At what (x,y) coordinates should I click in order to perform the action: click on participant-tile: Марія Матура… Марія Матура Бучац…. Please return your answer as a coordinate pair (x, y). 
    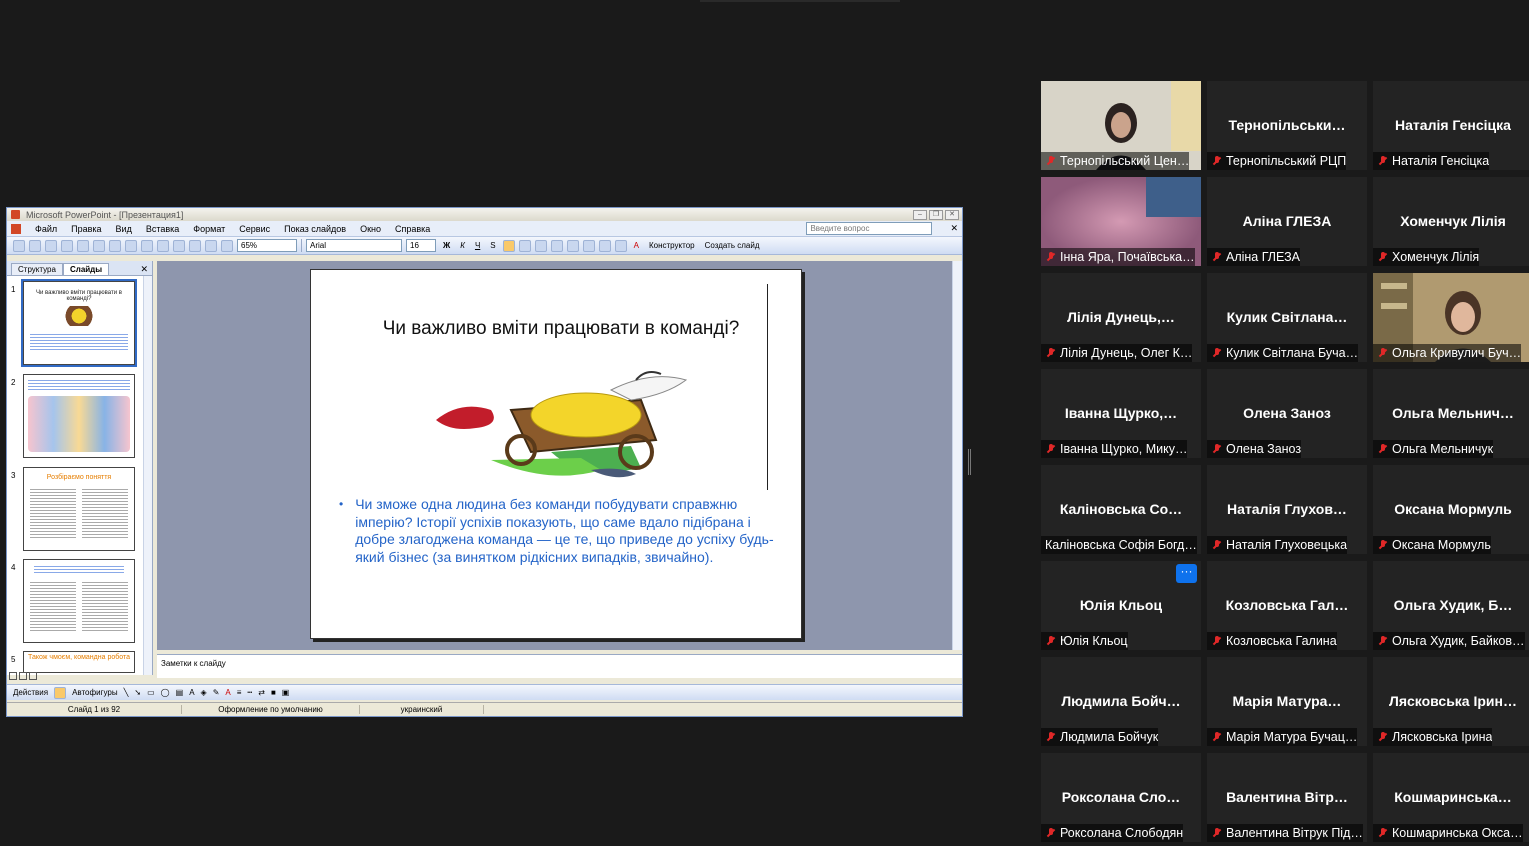
    Looking at the image, I should click on (1287, 701).